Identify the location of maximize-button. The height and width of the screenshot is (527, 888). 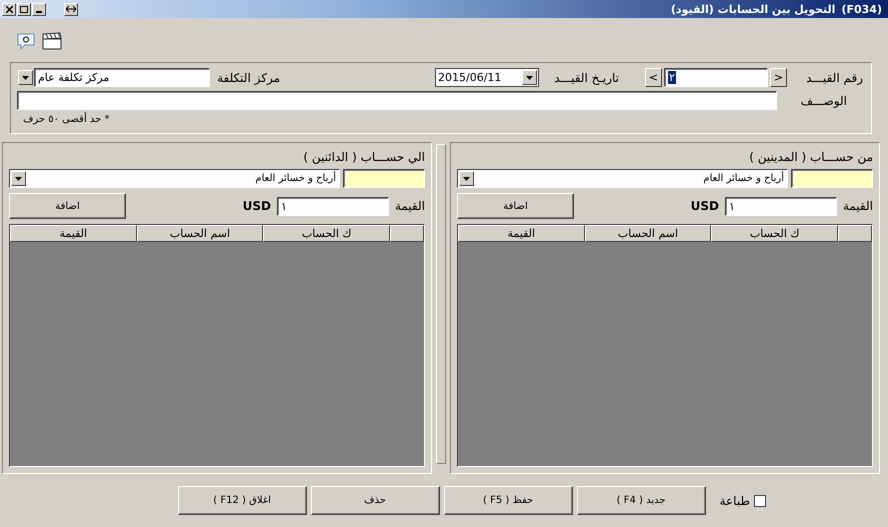
(24, 9).